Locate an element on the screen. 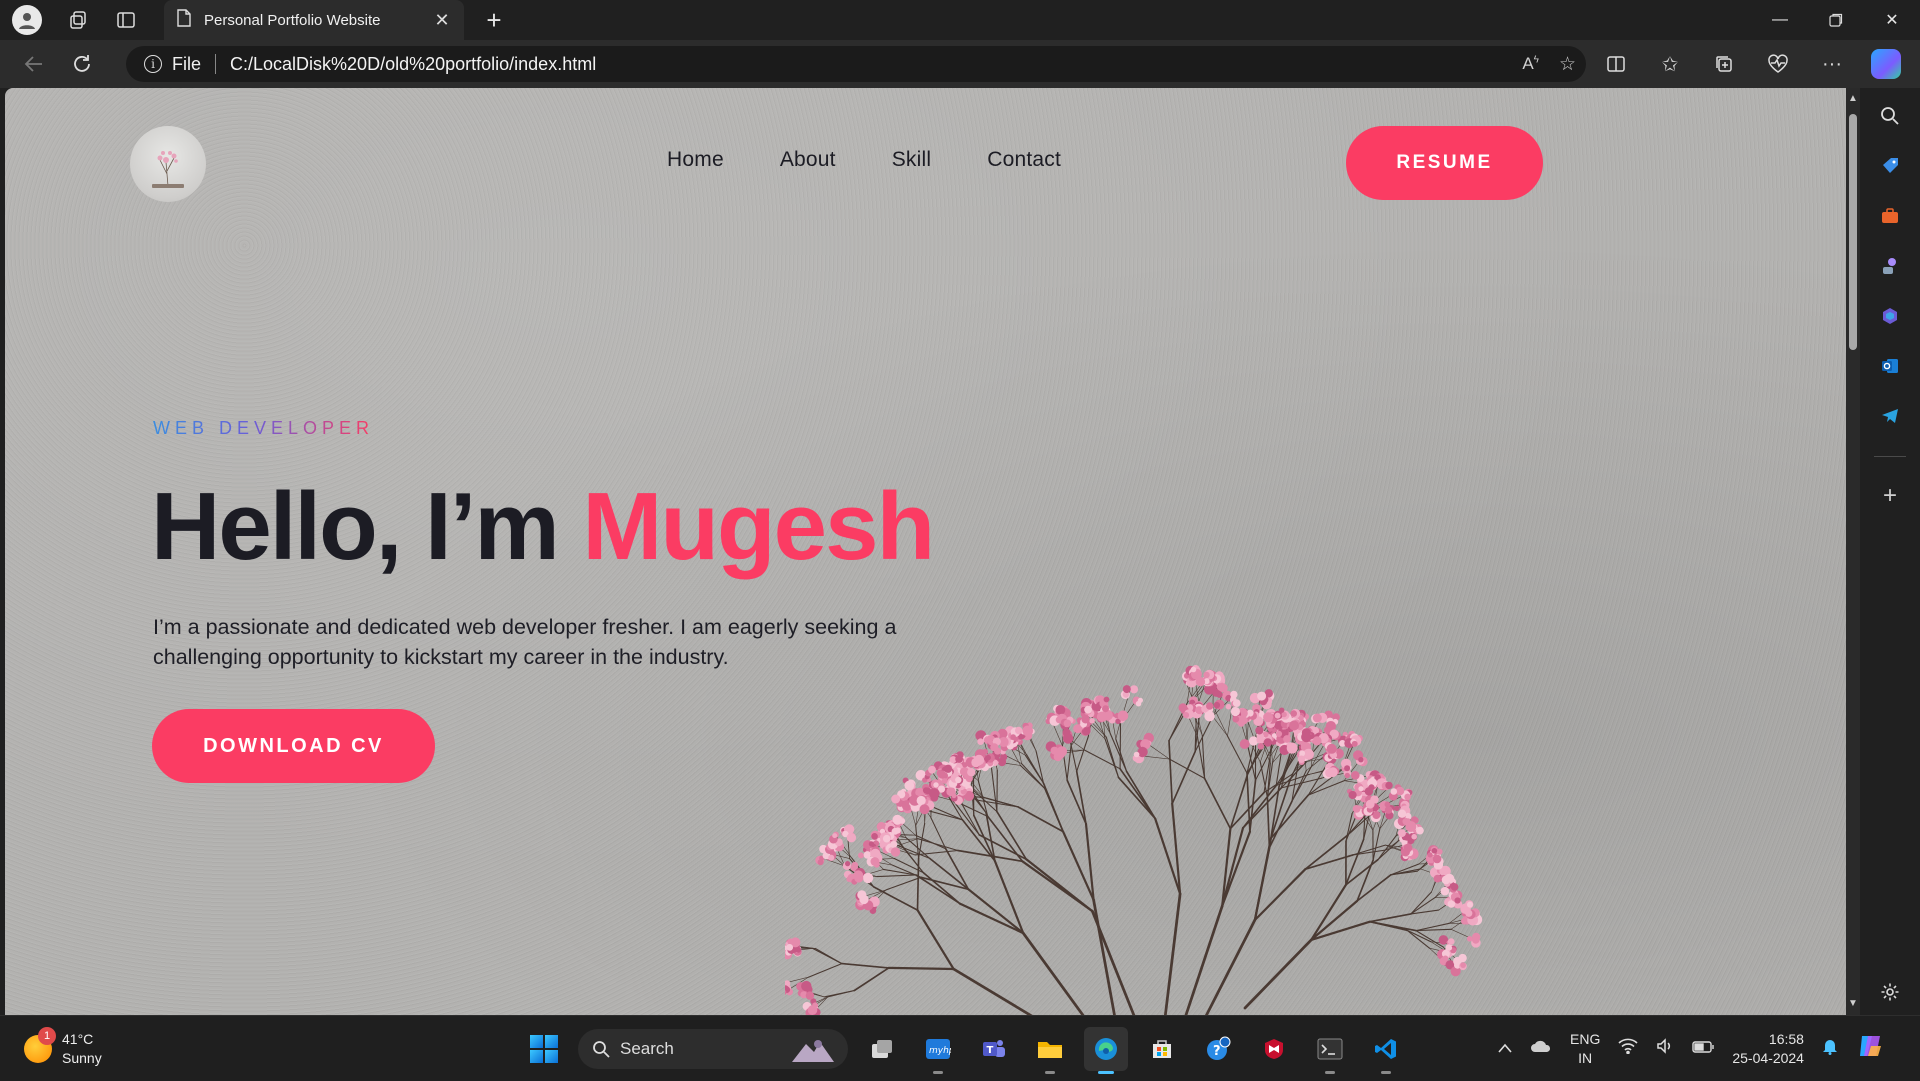 This screenshot has height=1081, width=1920. wifi-icon is located at coordinates (1628, 1048).